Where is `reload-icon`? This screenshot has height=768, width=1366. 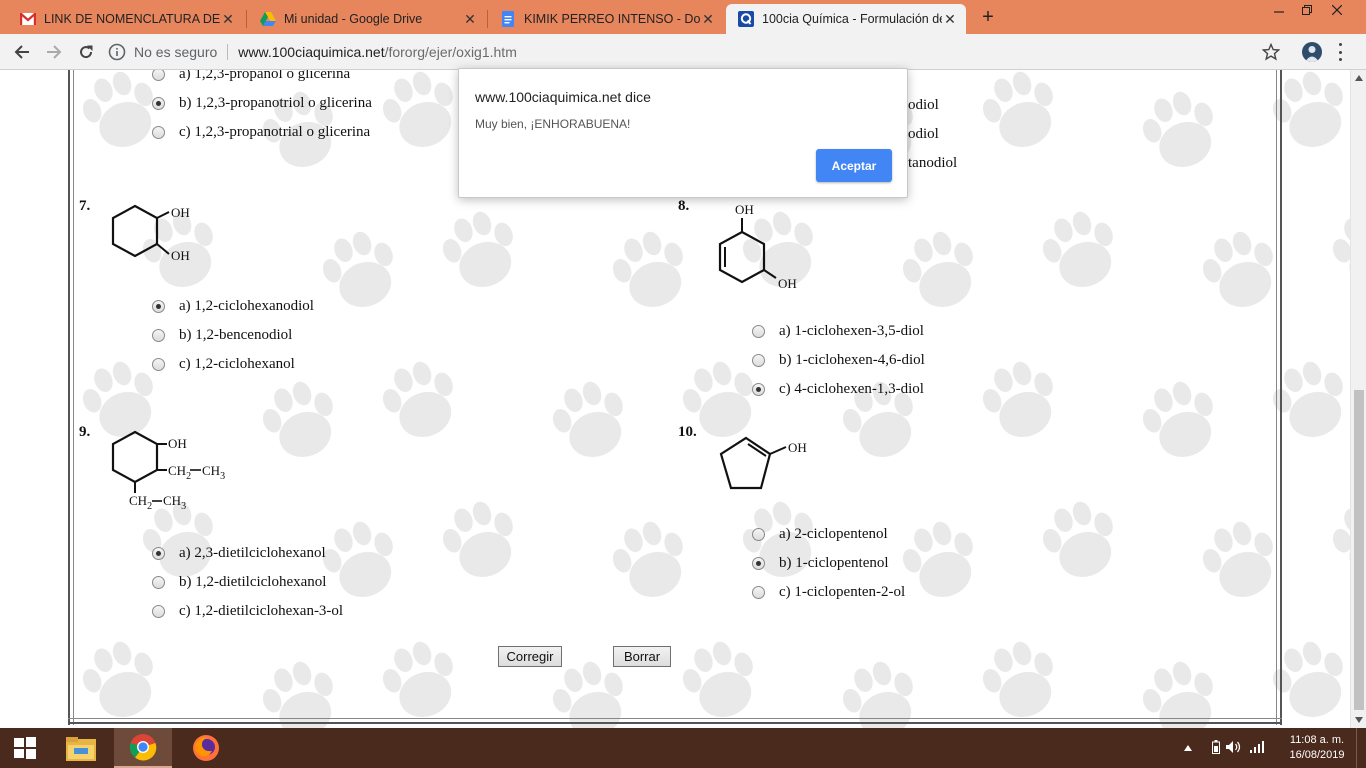 reload-icon is located at coordinates (86, 52).